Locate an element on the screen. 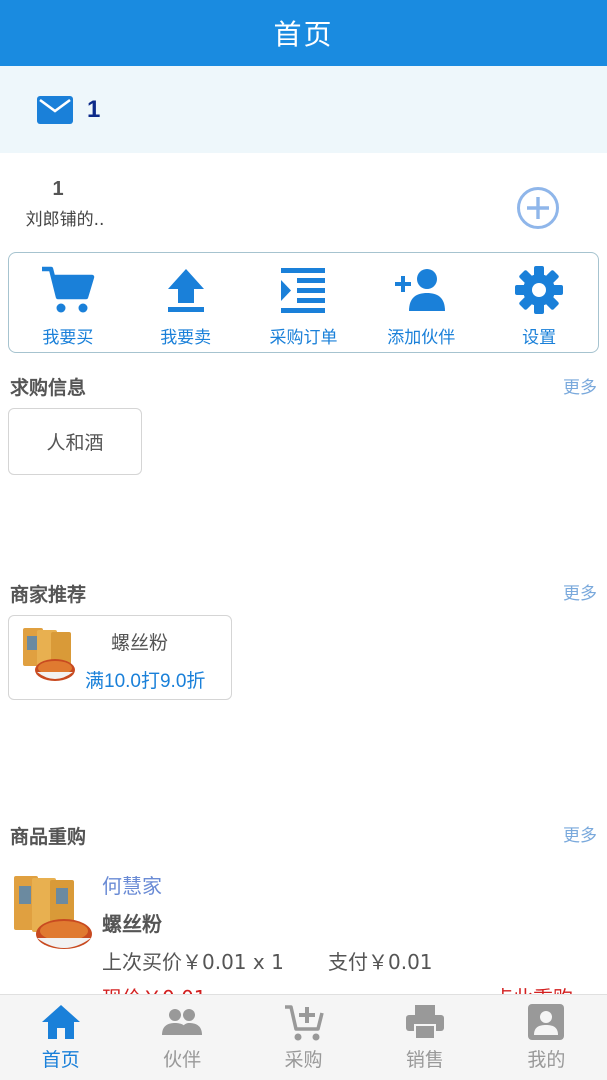 Image resolution: width=607 pixels, height=1080 pixels. add-person-icon is located at coordinates (420, 290).